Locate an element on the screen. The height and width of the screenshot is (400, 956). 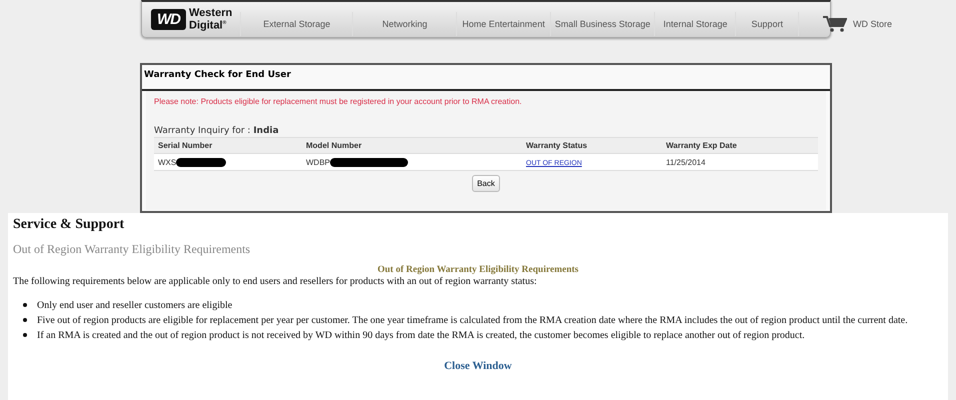
requirement-text: Only end user and reseller customers are eligible is located at coordinates (134, 305).